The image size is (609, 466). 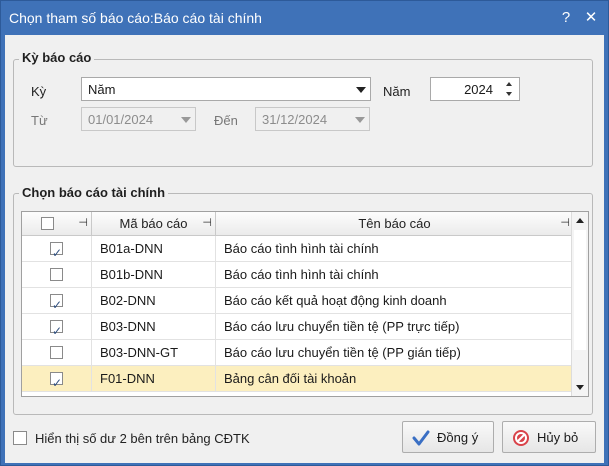 I want to click on scroll-up-icon, so click(x=580, y=220).